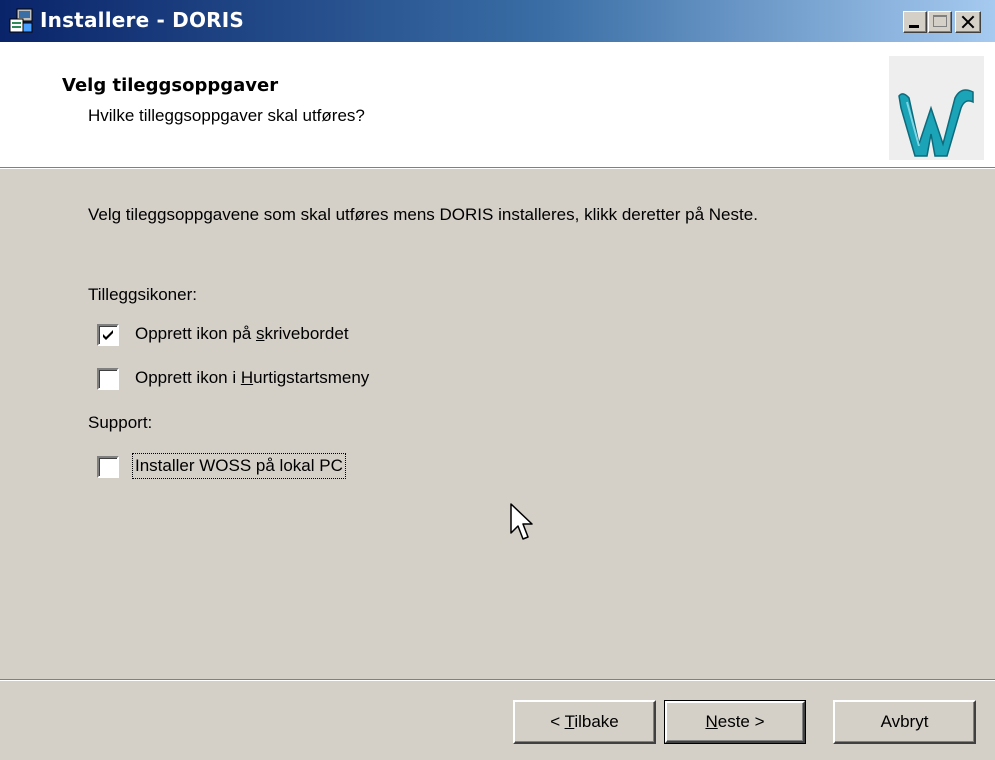 Image resolution: width=995 pixels, height=760 pixels. What do you see at coordinates (904, 722) in the screenshot?
I see `cancel-button: Avbryt` at bounding box center [904, 722].